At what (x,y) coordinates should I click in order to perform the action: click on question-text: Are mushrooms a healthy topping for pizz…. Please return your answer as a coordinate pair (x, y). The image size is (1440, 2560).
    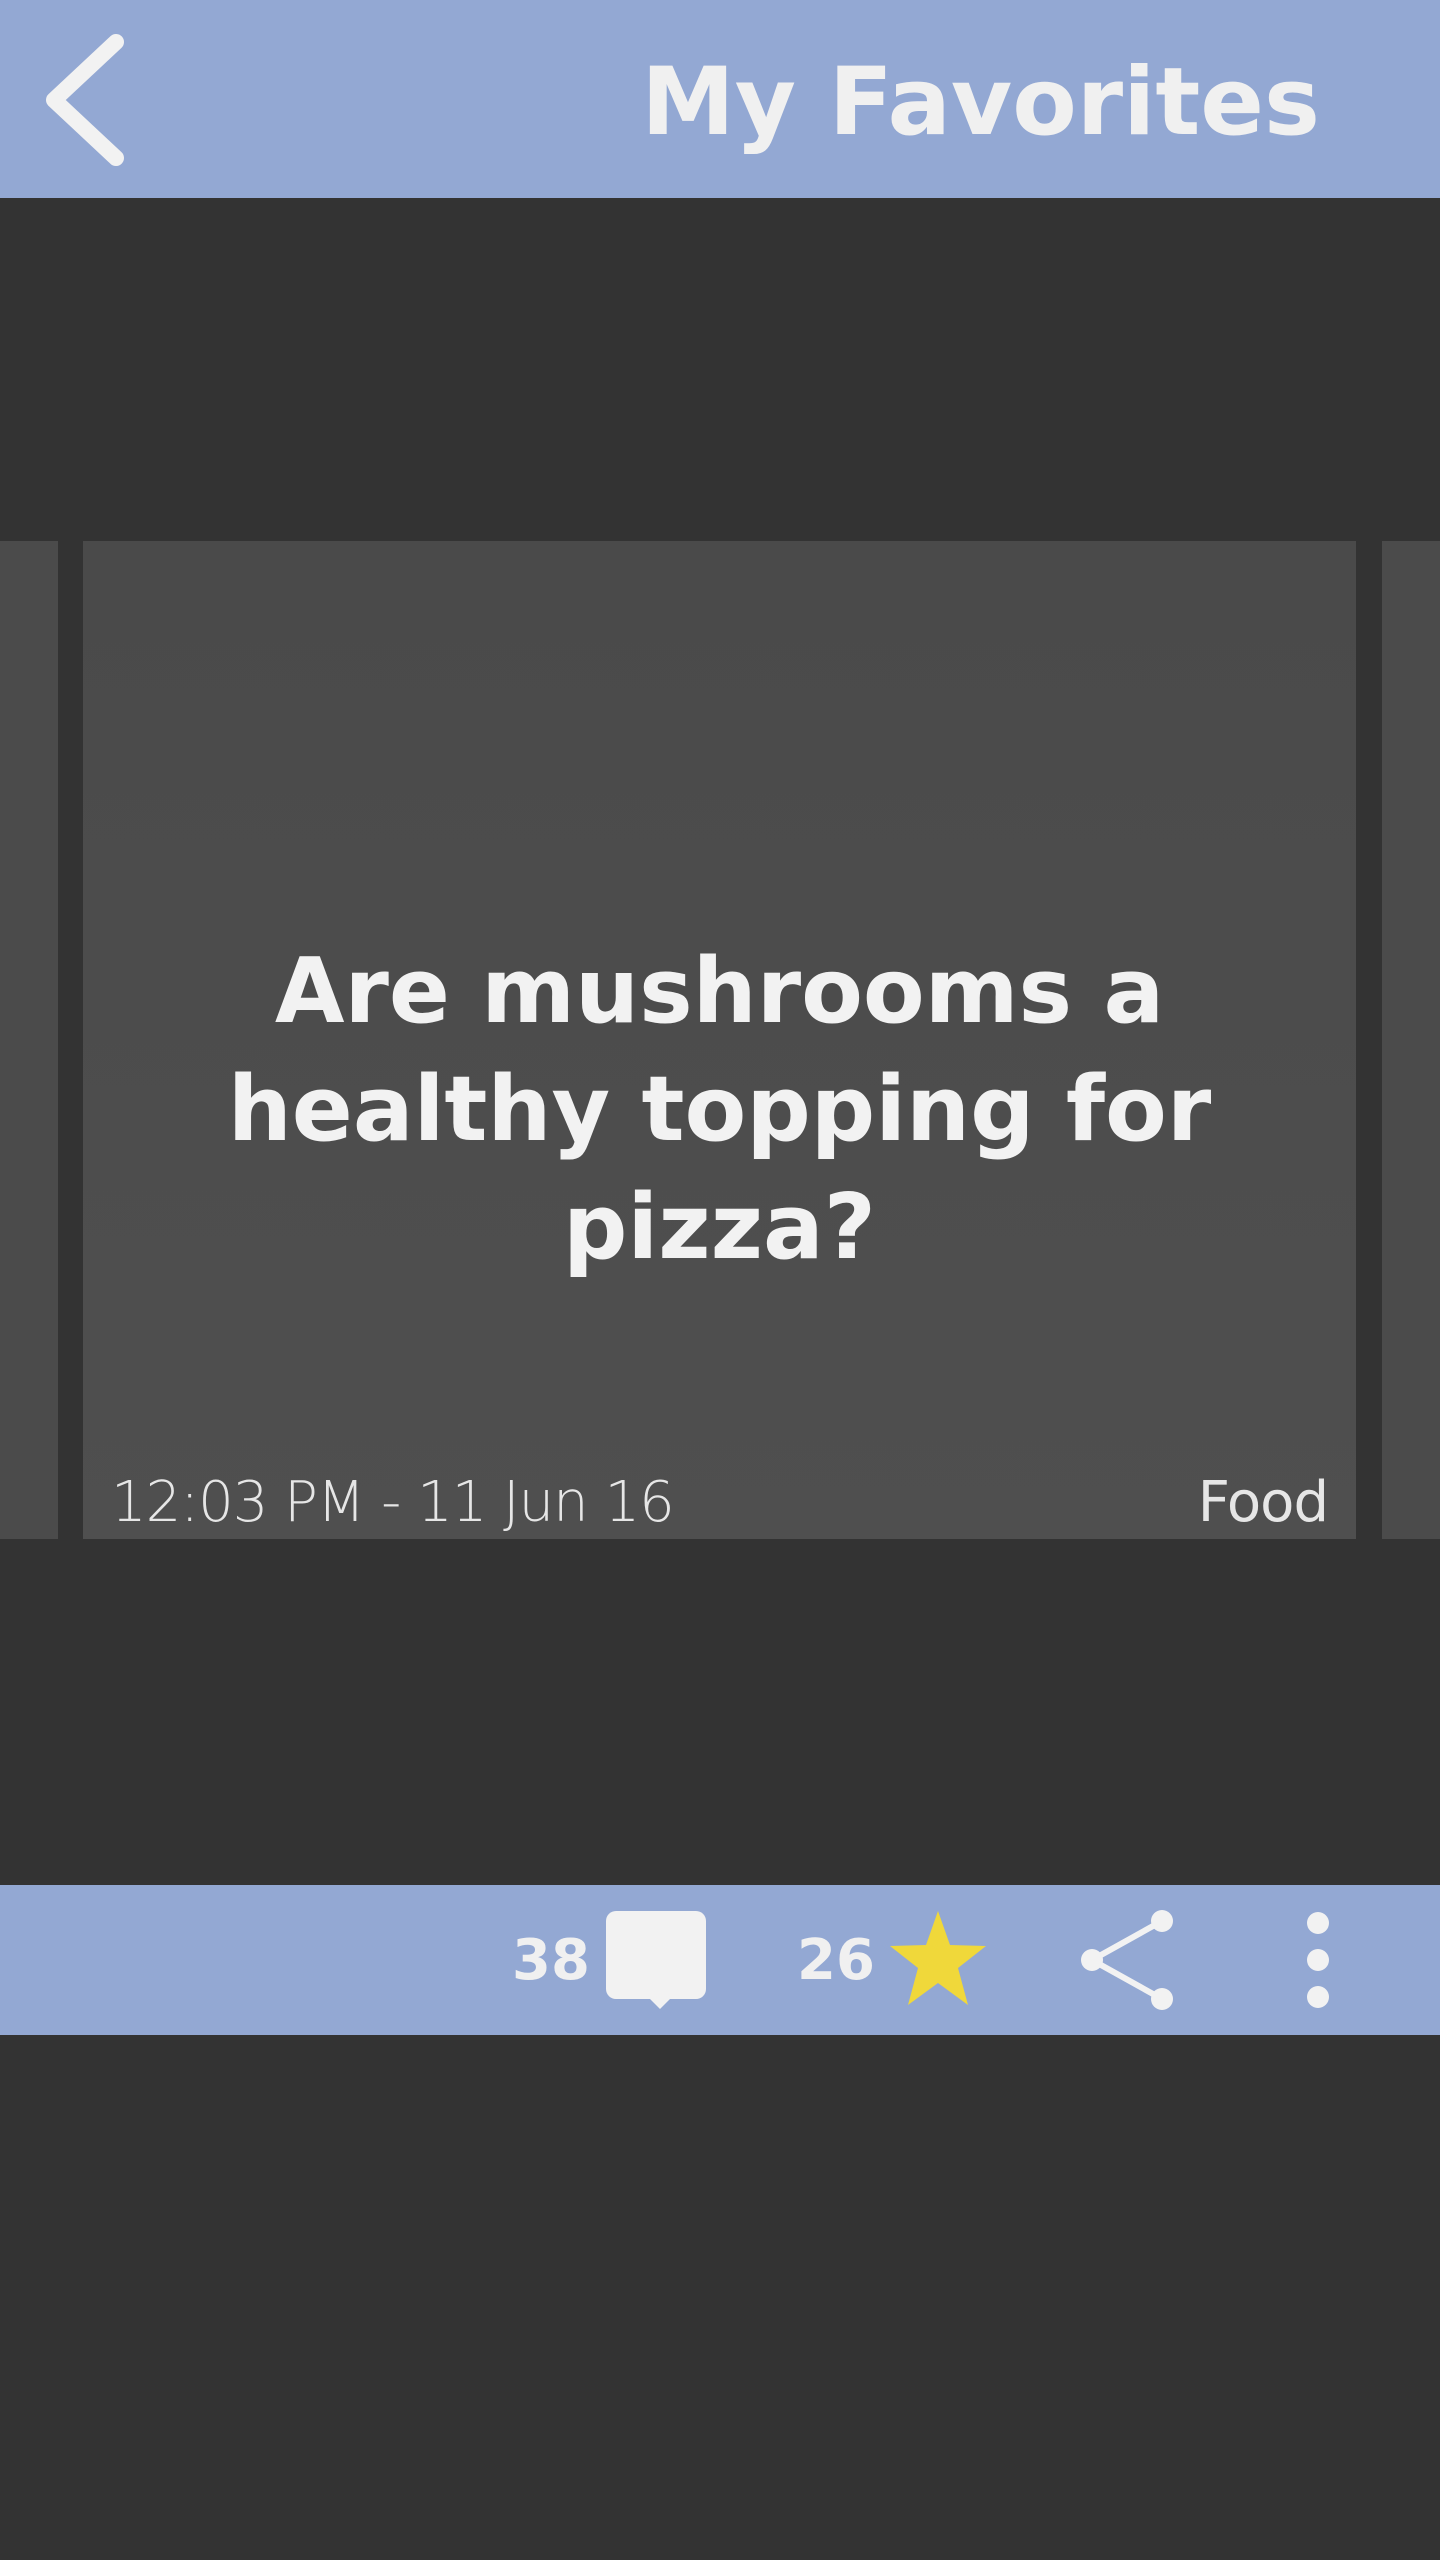
    Looking at the image, I should click on (719, 1109).